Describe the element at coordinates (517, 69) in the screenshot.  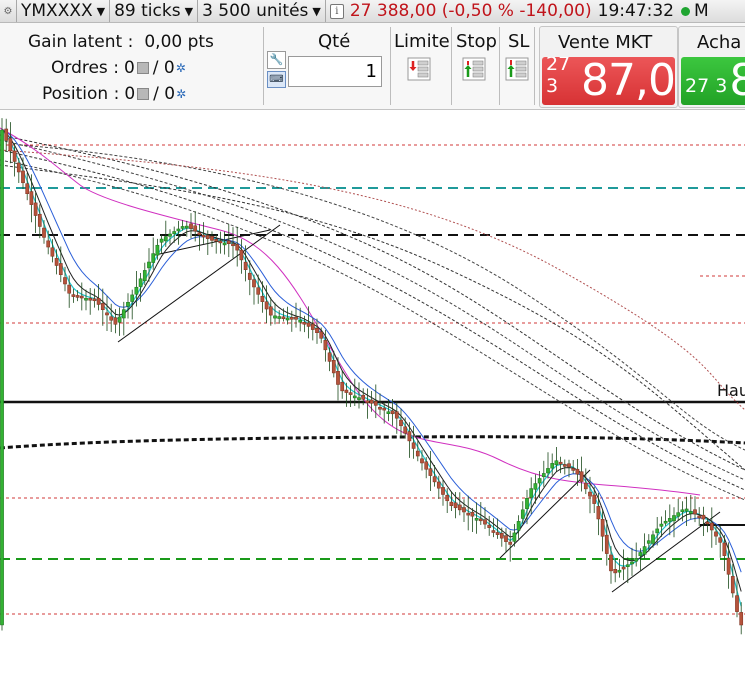
I see `stop-limit-order-icon` at that location.